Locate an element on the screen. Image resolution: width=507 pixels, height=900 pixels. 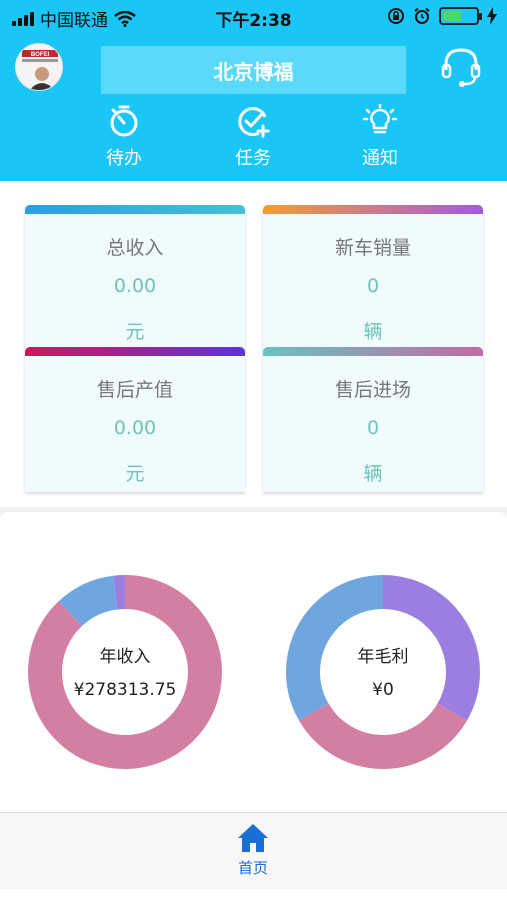
donut-value: ¥278313.75 is located at coordinates (125, 690).